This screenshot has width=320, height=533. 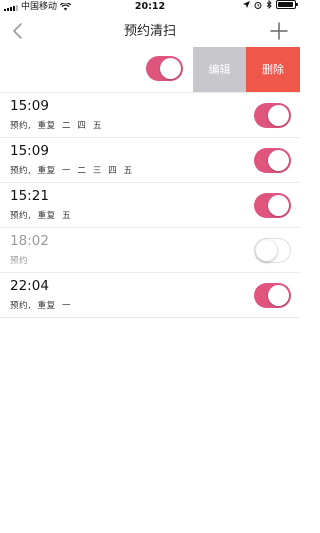 I want to click on bluetooth-icon, so click(x=269, y=4).